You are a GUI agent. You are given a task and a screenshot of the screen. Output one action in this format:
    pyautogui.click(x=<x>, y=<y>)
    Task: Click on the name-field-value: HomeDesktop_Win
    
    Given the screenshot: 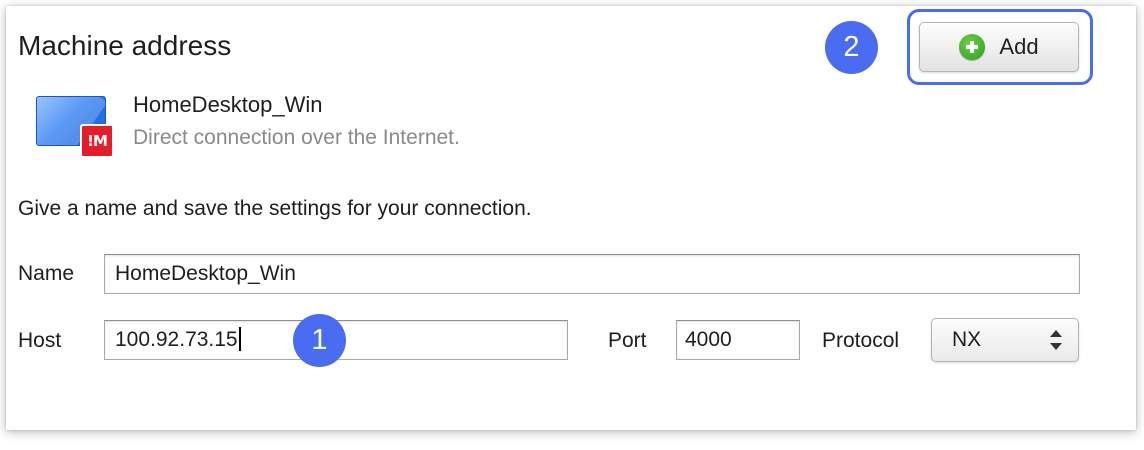 What is the action you would take?
    pyautogui.click(x=205, y=273)
    